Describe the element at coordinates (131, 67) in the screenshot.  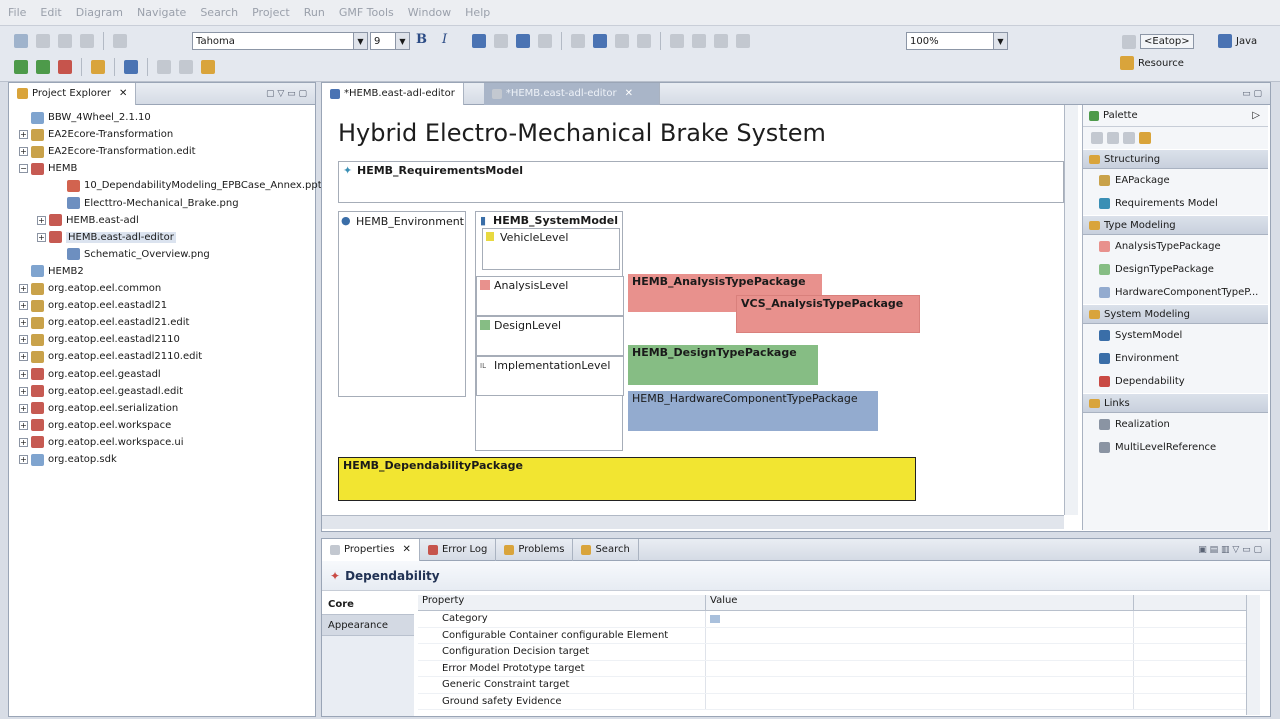
I see `search-icon` at that location.